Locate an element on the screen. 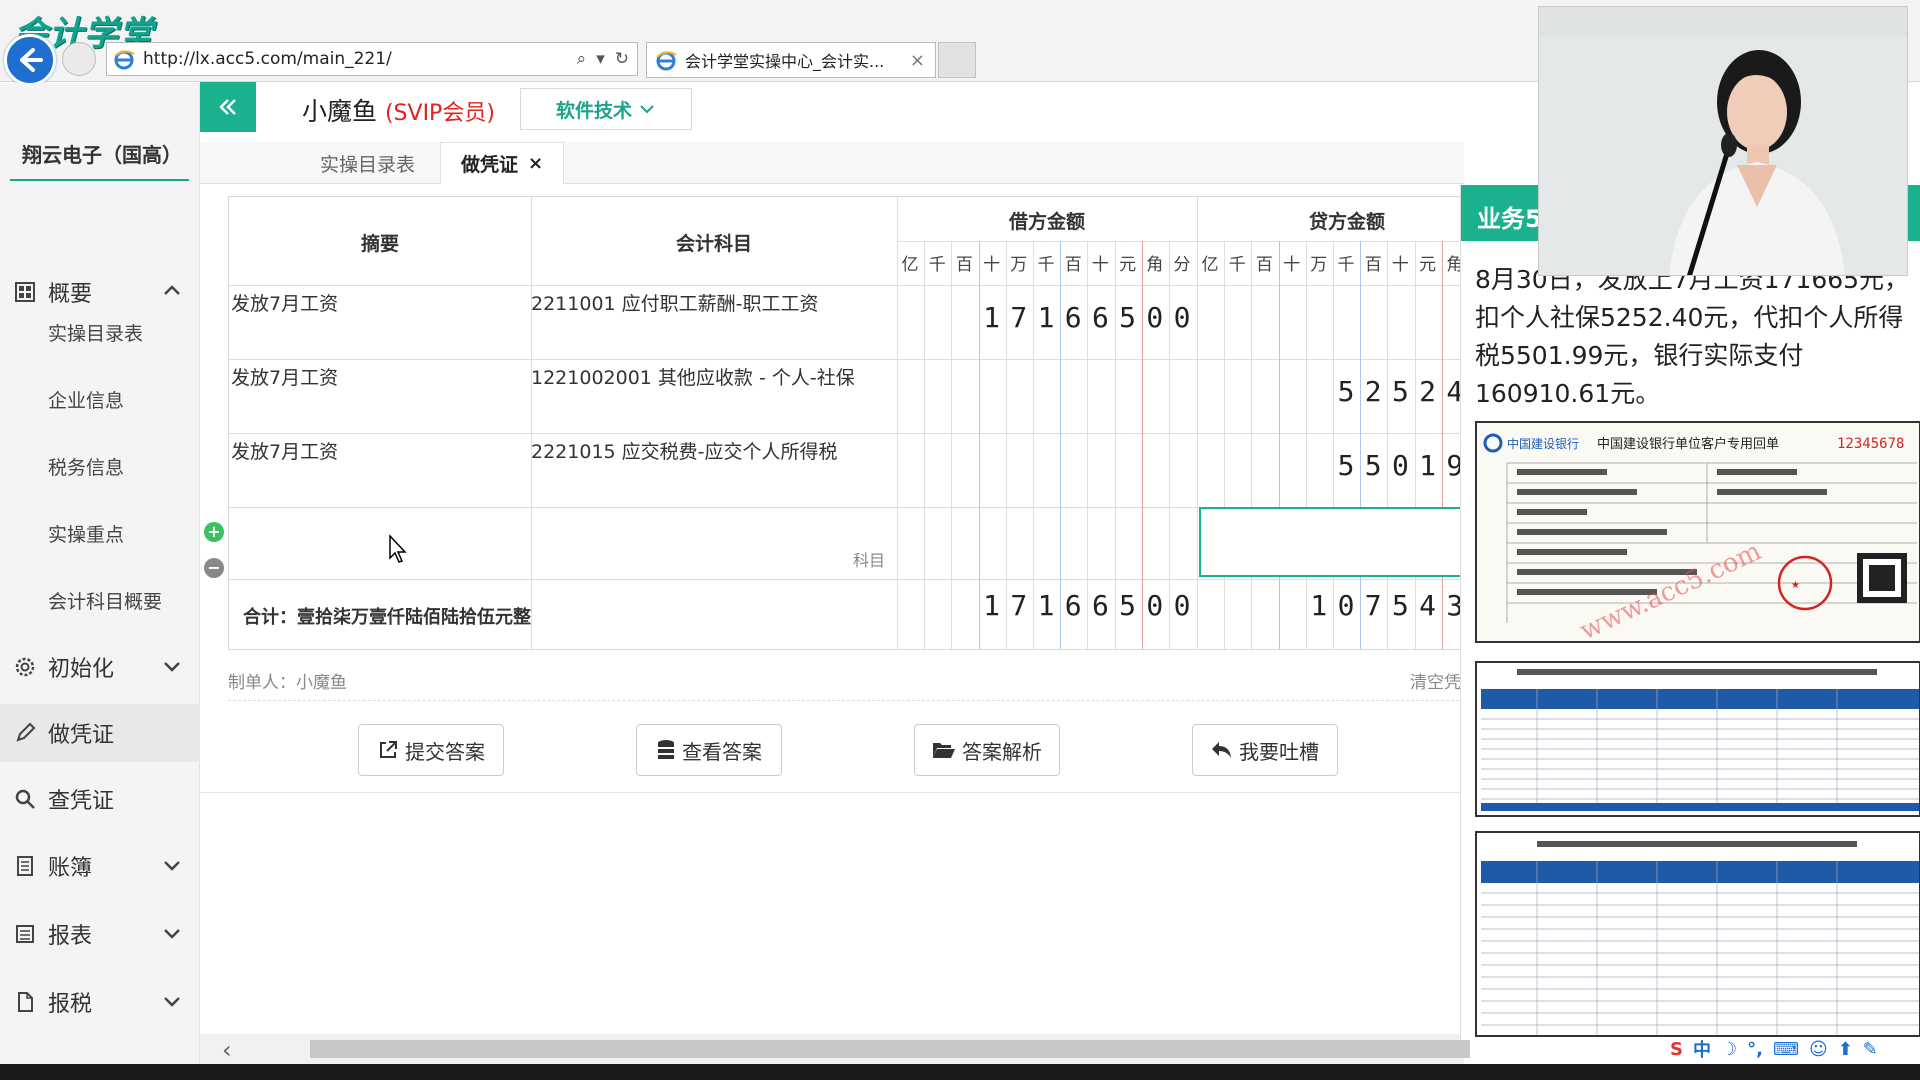  credit-unit-header: 十 is located at coordinates (1400, 265).